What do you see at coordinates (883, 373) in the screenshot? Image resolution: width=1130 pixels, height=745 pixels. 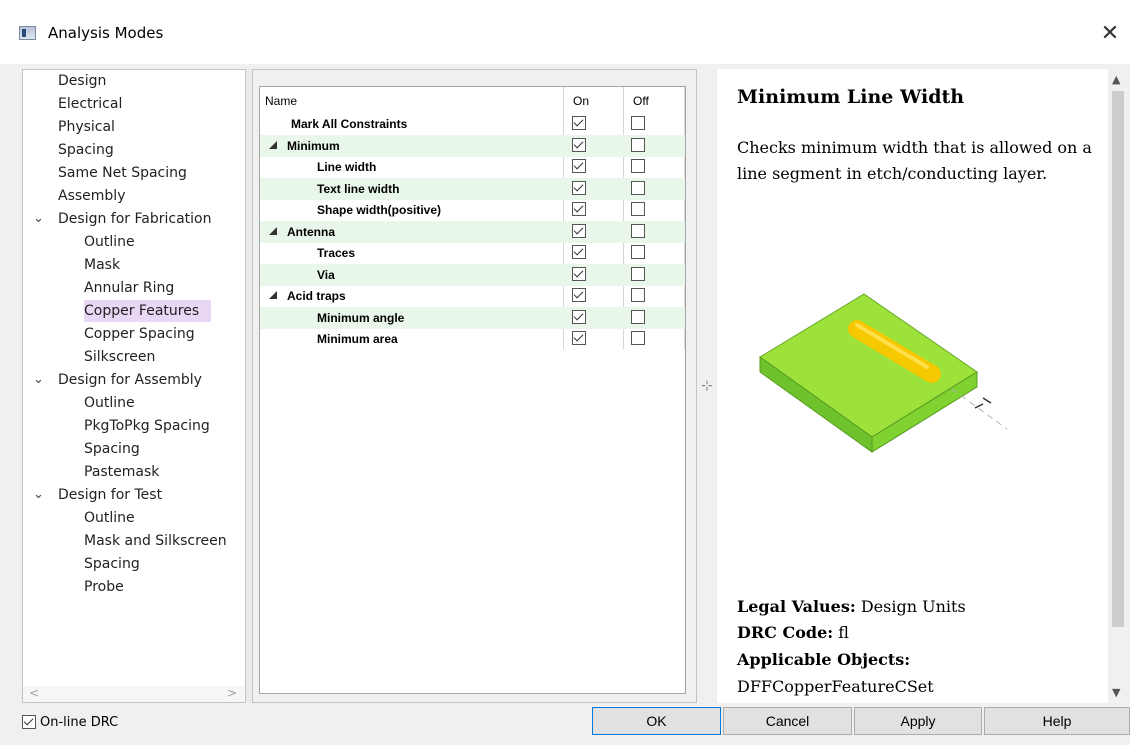 I see `line-width-illustration` at bounding box center [883, 373].